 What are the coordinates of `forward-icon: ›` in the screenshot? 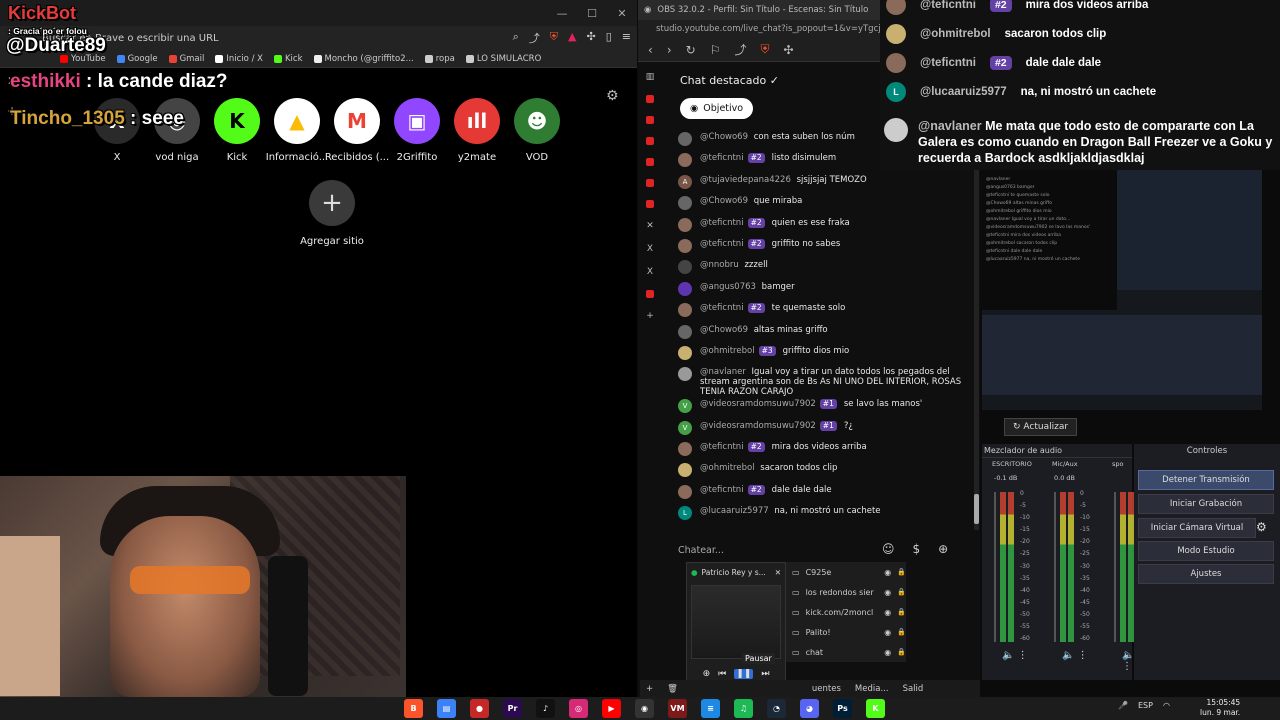 It's located at (669, 50).